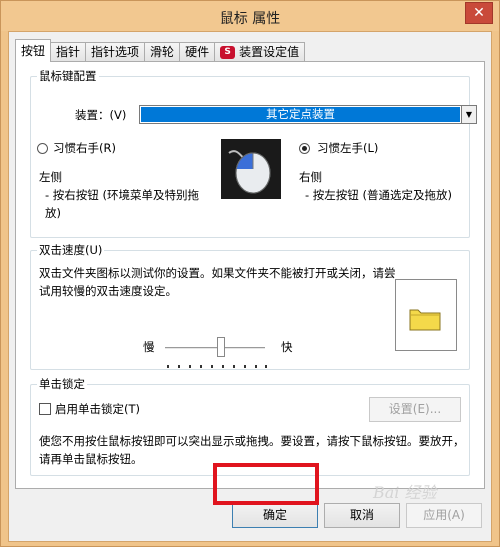 This screenshot has width=500, height=547. I want to click on tab-label: 指针, so click(68, 52).